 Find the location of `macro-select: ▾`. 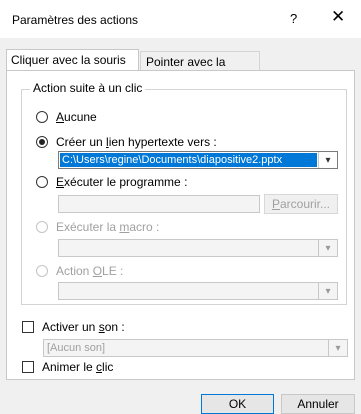

macro-select: ▾ is located at coordinates (198, 248).